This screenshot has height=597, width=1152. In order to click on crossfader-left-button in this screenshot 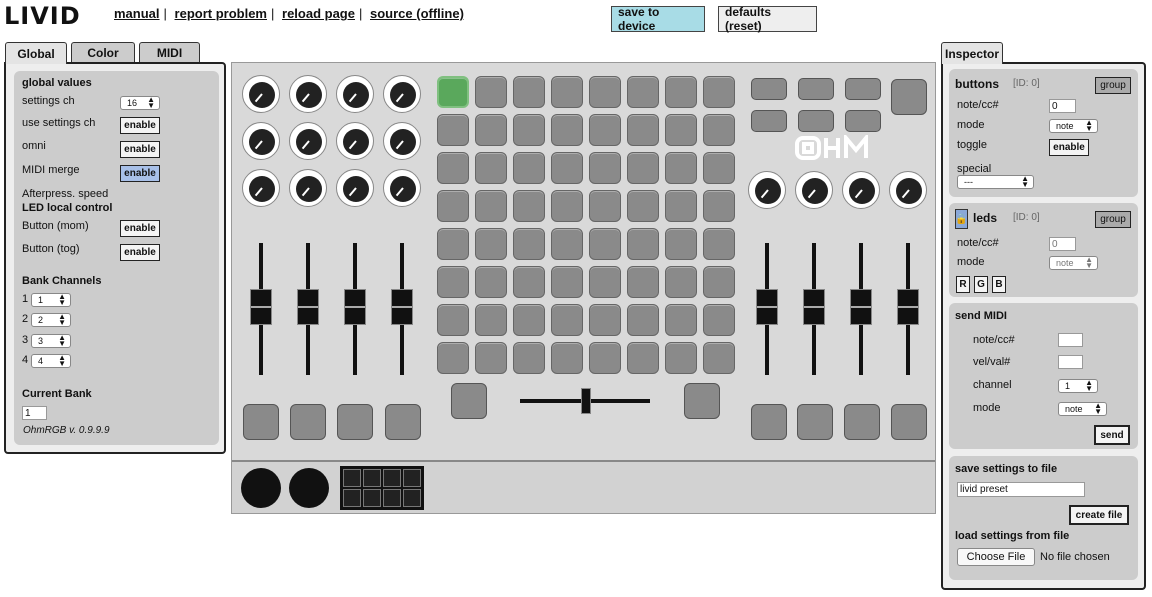, I will do `click(469, 401)`.